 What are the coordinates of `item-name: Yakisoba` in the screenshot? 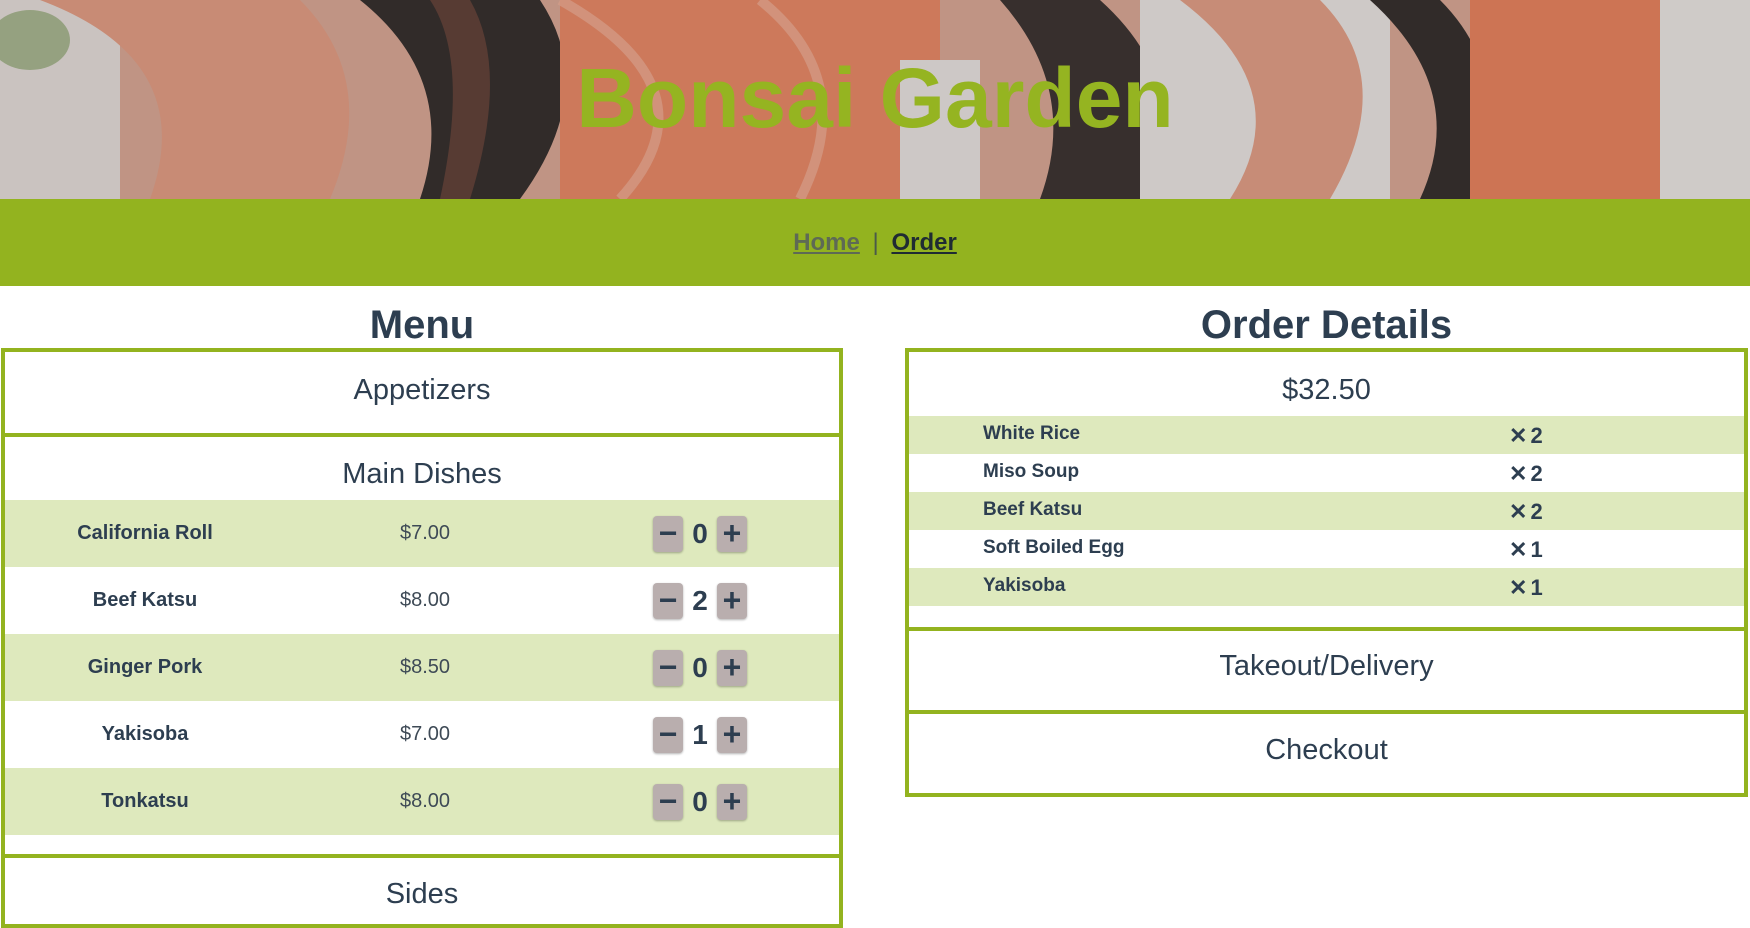 It's located at (145, 734).